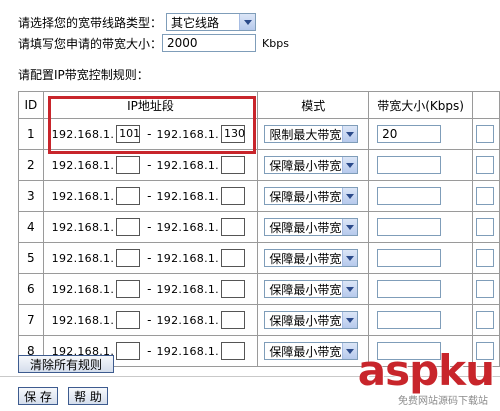 This screenshot has height=411, width=500. What do you see at coordinates (83, 75) in the screenshot?
I see `rules-label: 请配置IP带宽控制规则：` at bounding box center [83, 75].